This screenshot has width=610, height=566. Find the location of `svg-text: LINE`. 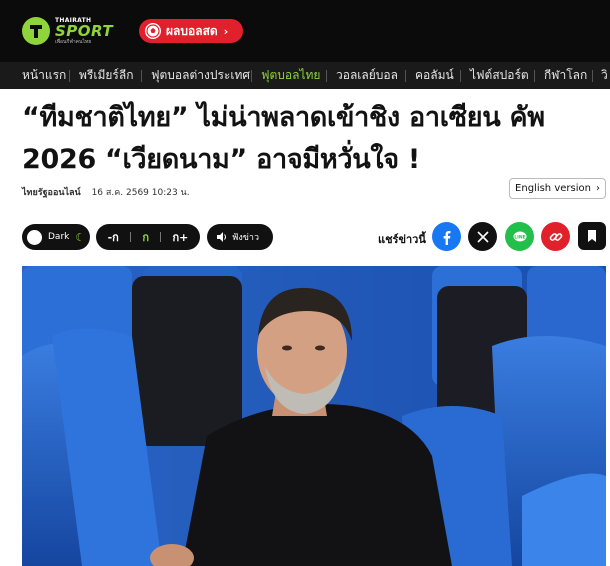

svg-text: LINE is located at coordinates (519, 237).